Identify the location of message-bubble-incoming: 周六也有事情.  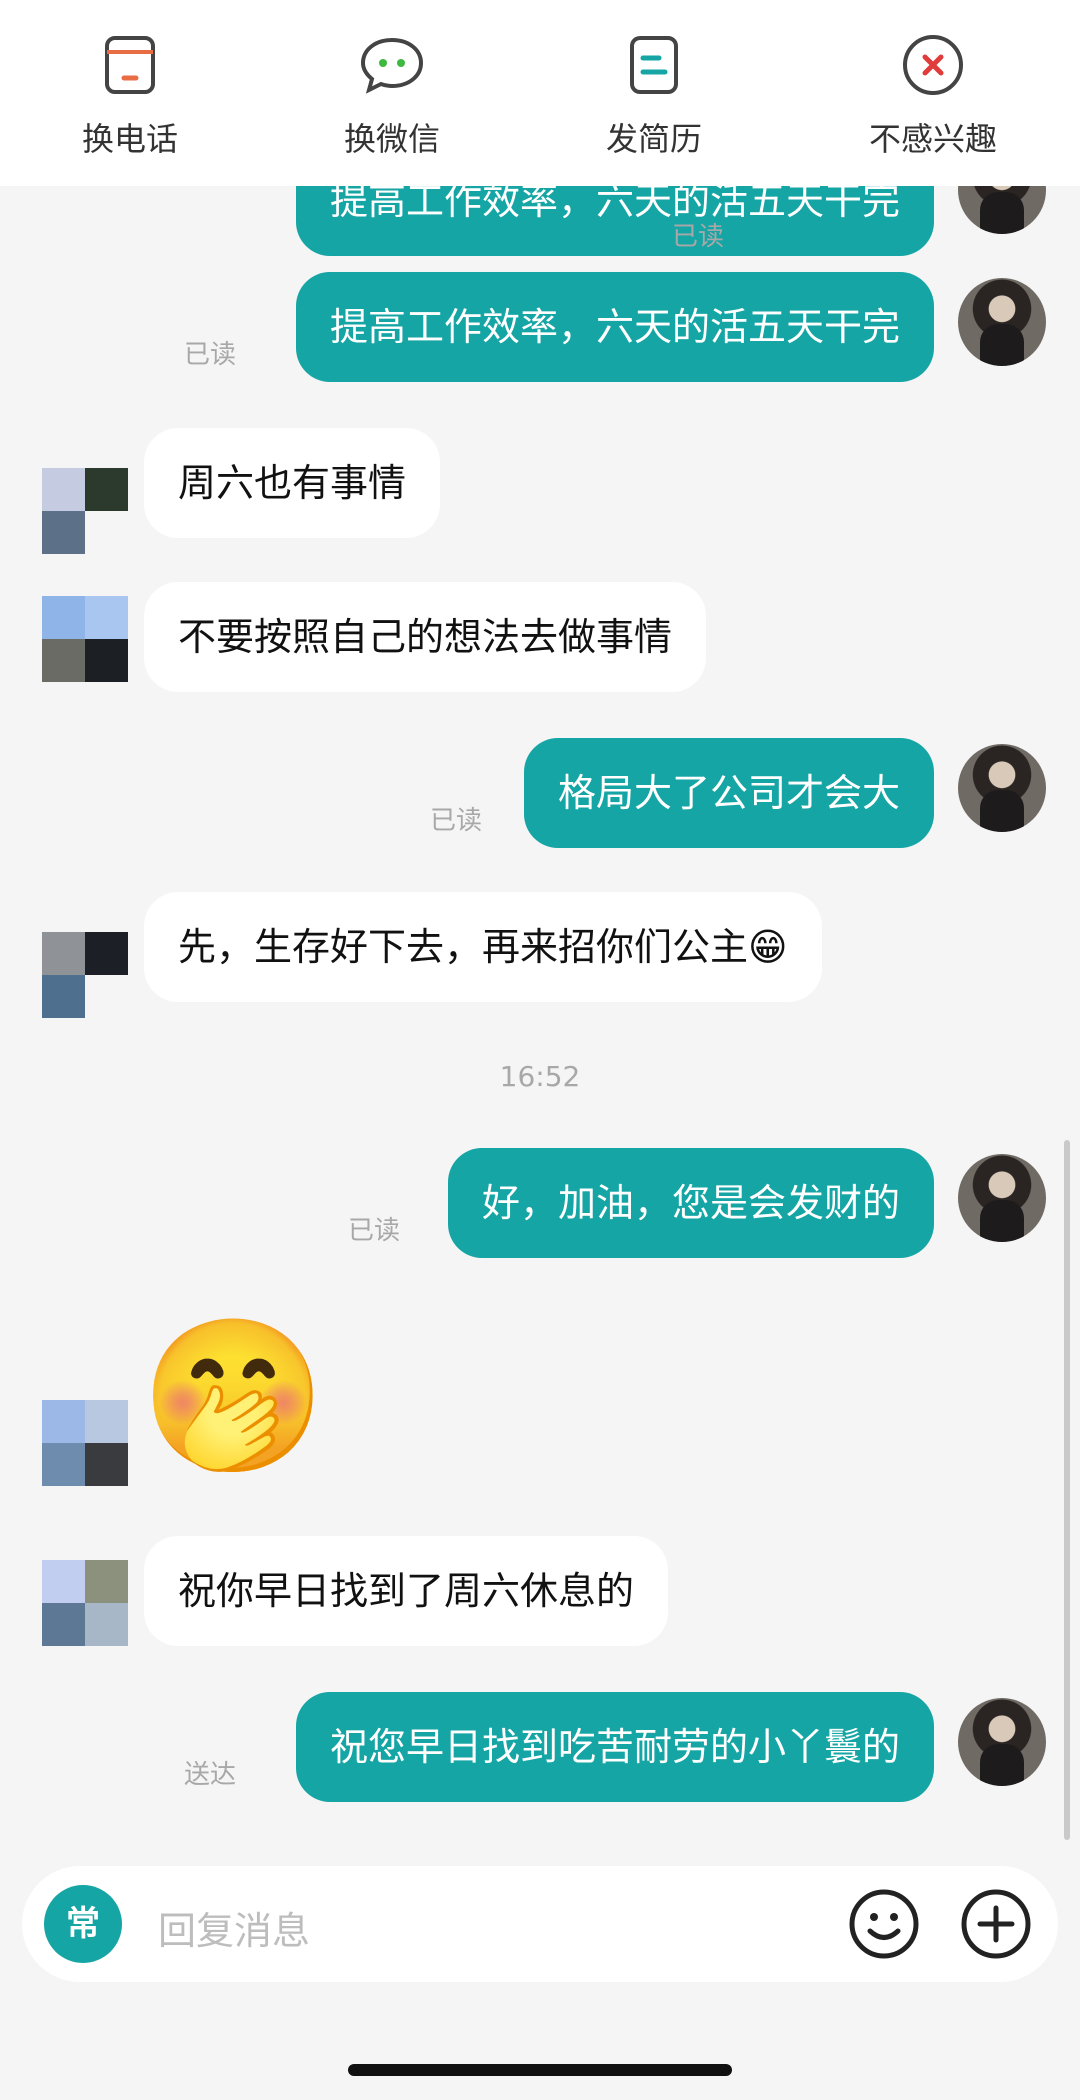
(292, 483).